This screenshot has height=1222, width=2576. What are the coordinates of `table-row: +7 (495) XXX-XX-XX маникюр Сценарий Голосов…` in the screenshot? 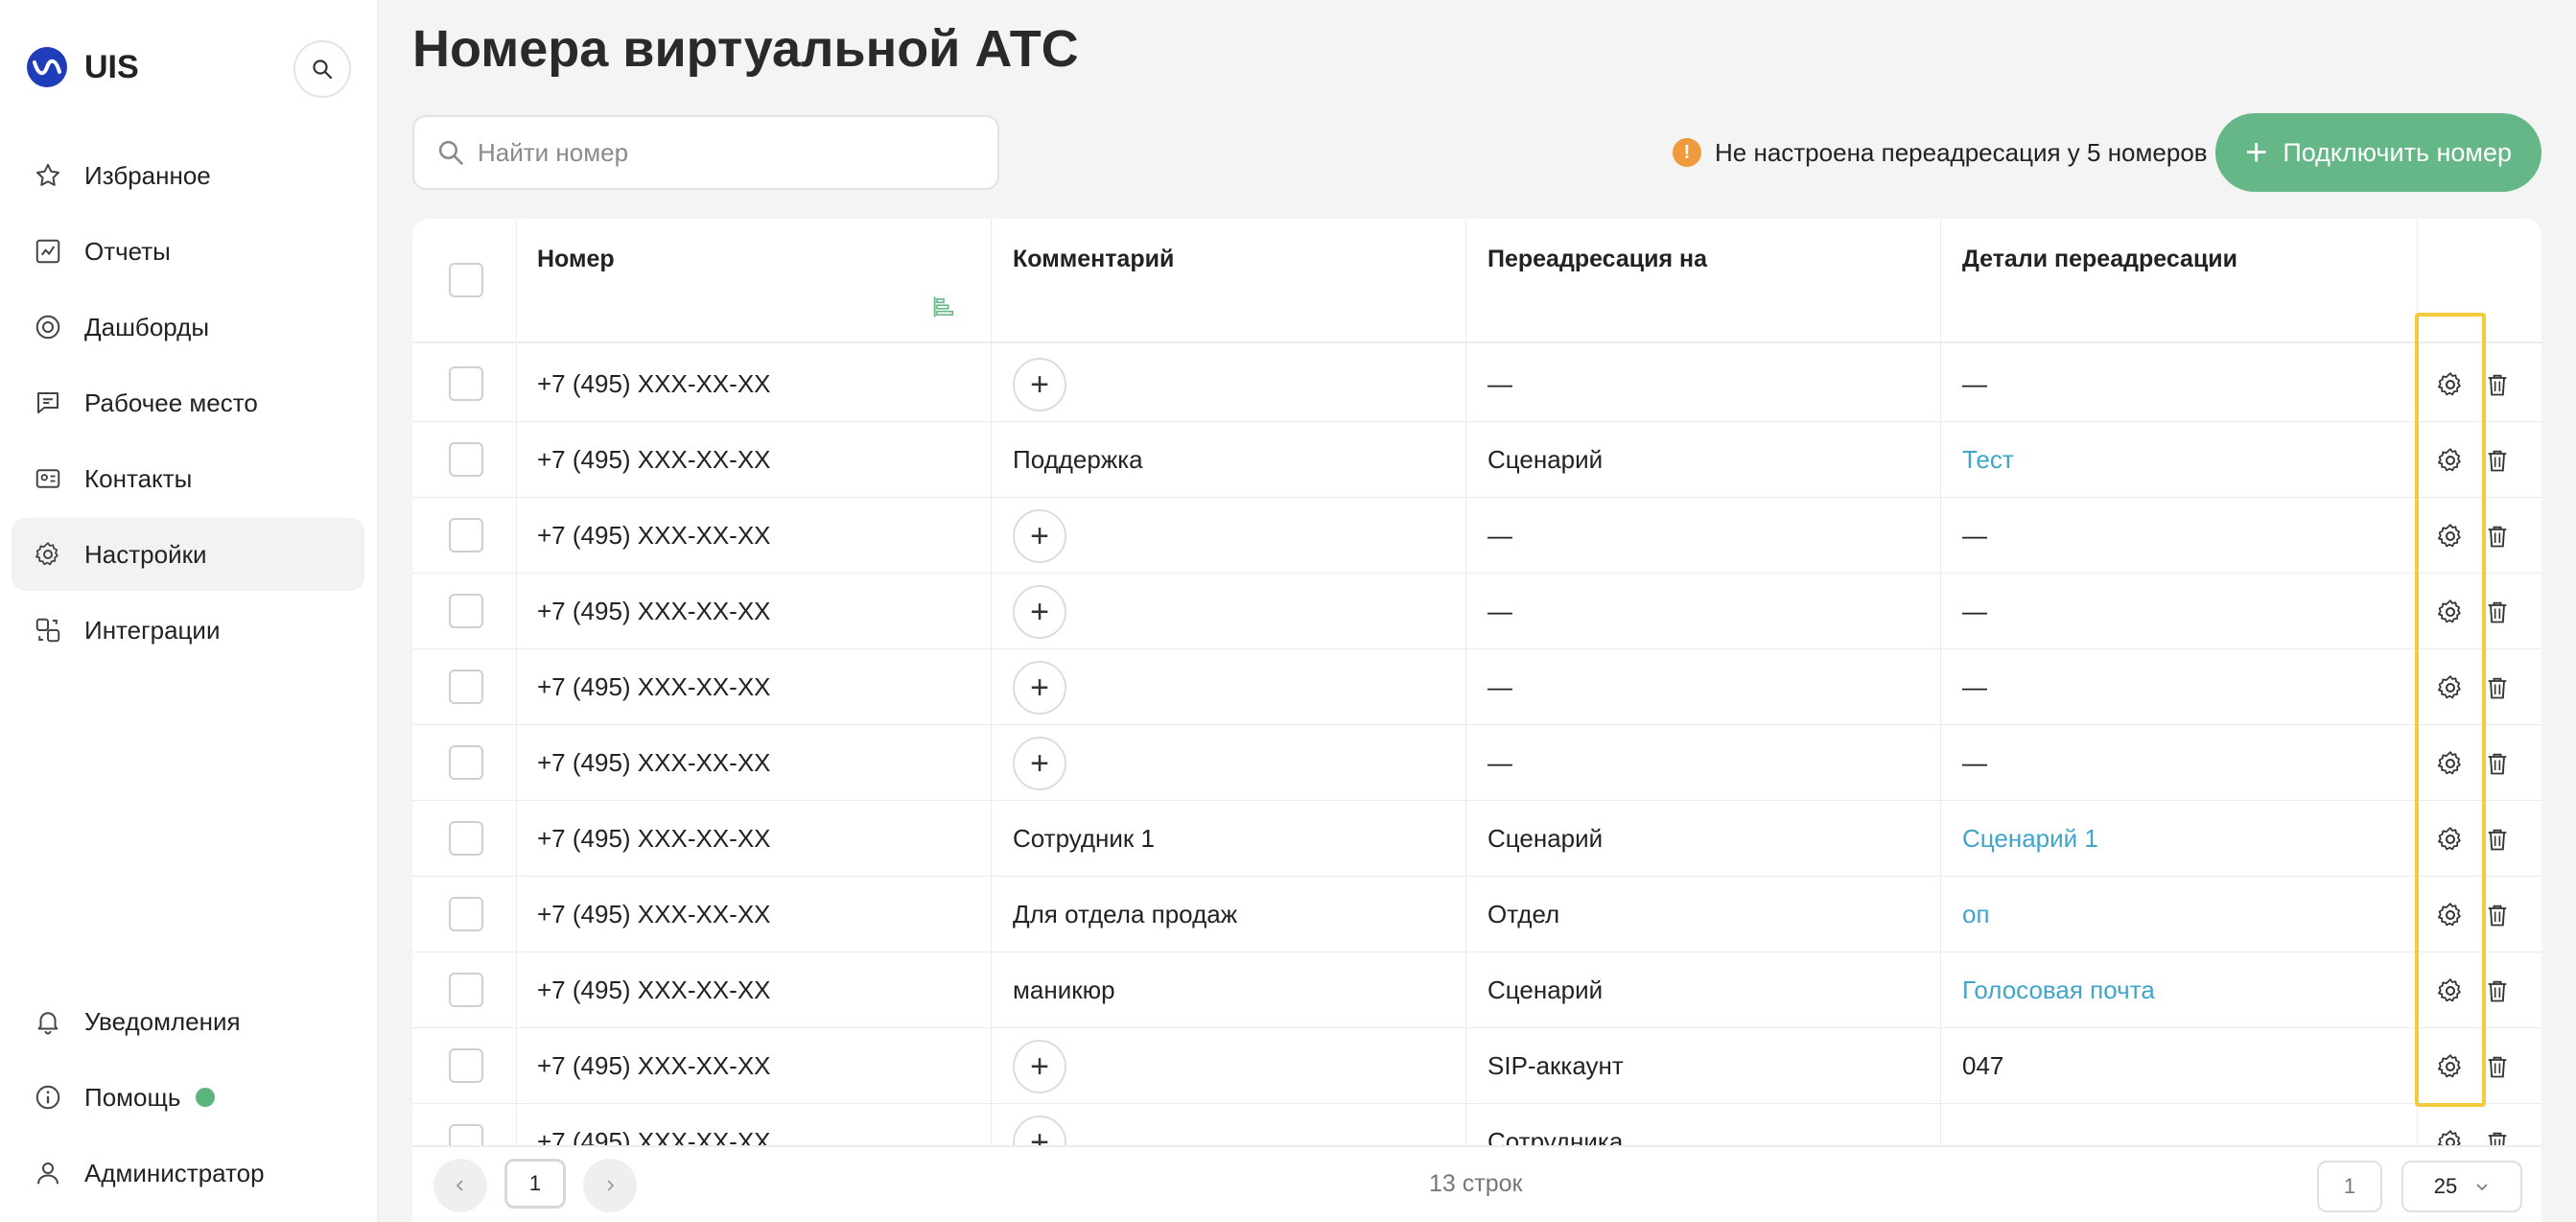 It's located at (1476, 990).